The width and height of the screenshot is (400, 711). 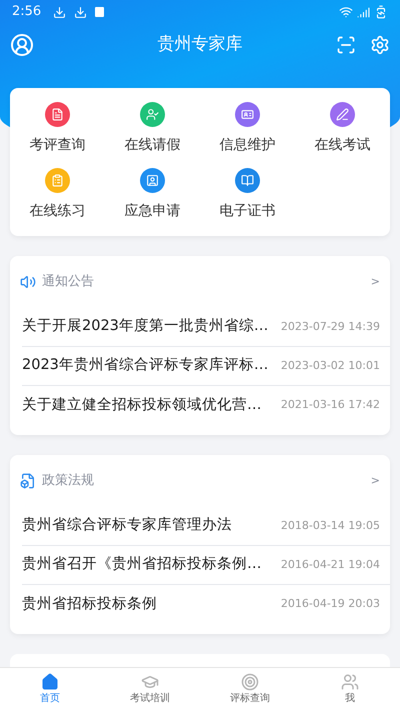 I want to click on scan-icon, so click(x=346, y=45).